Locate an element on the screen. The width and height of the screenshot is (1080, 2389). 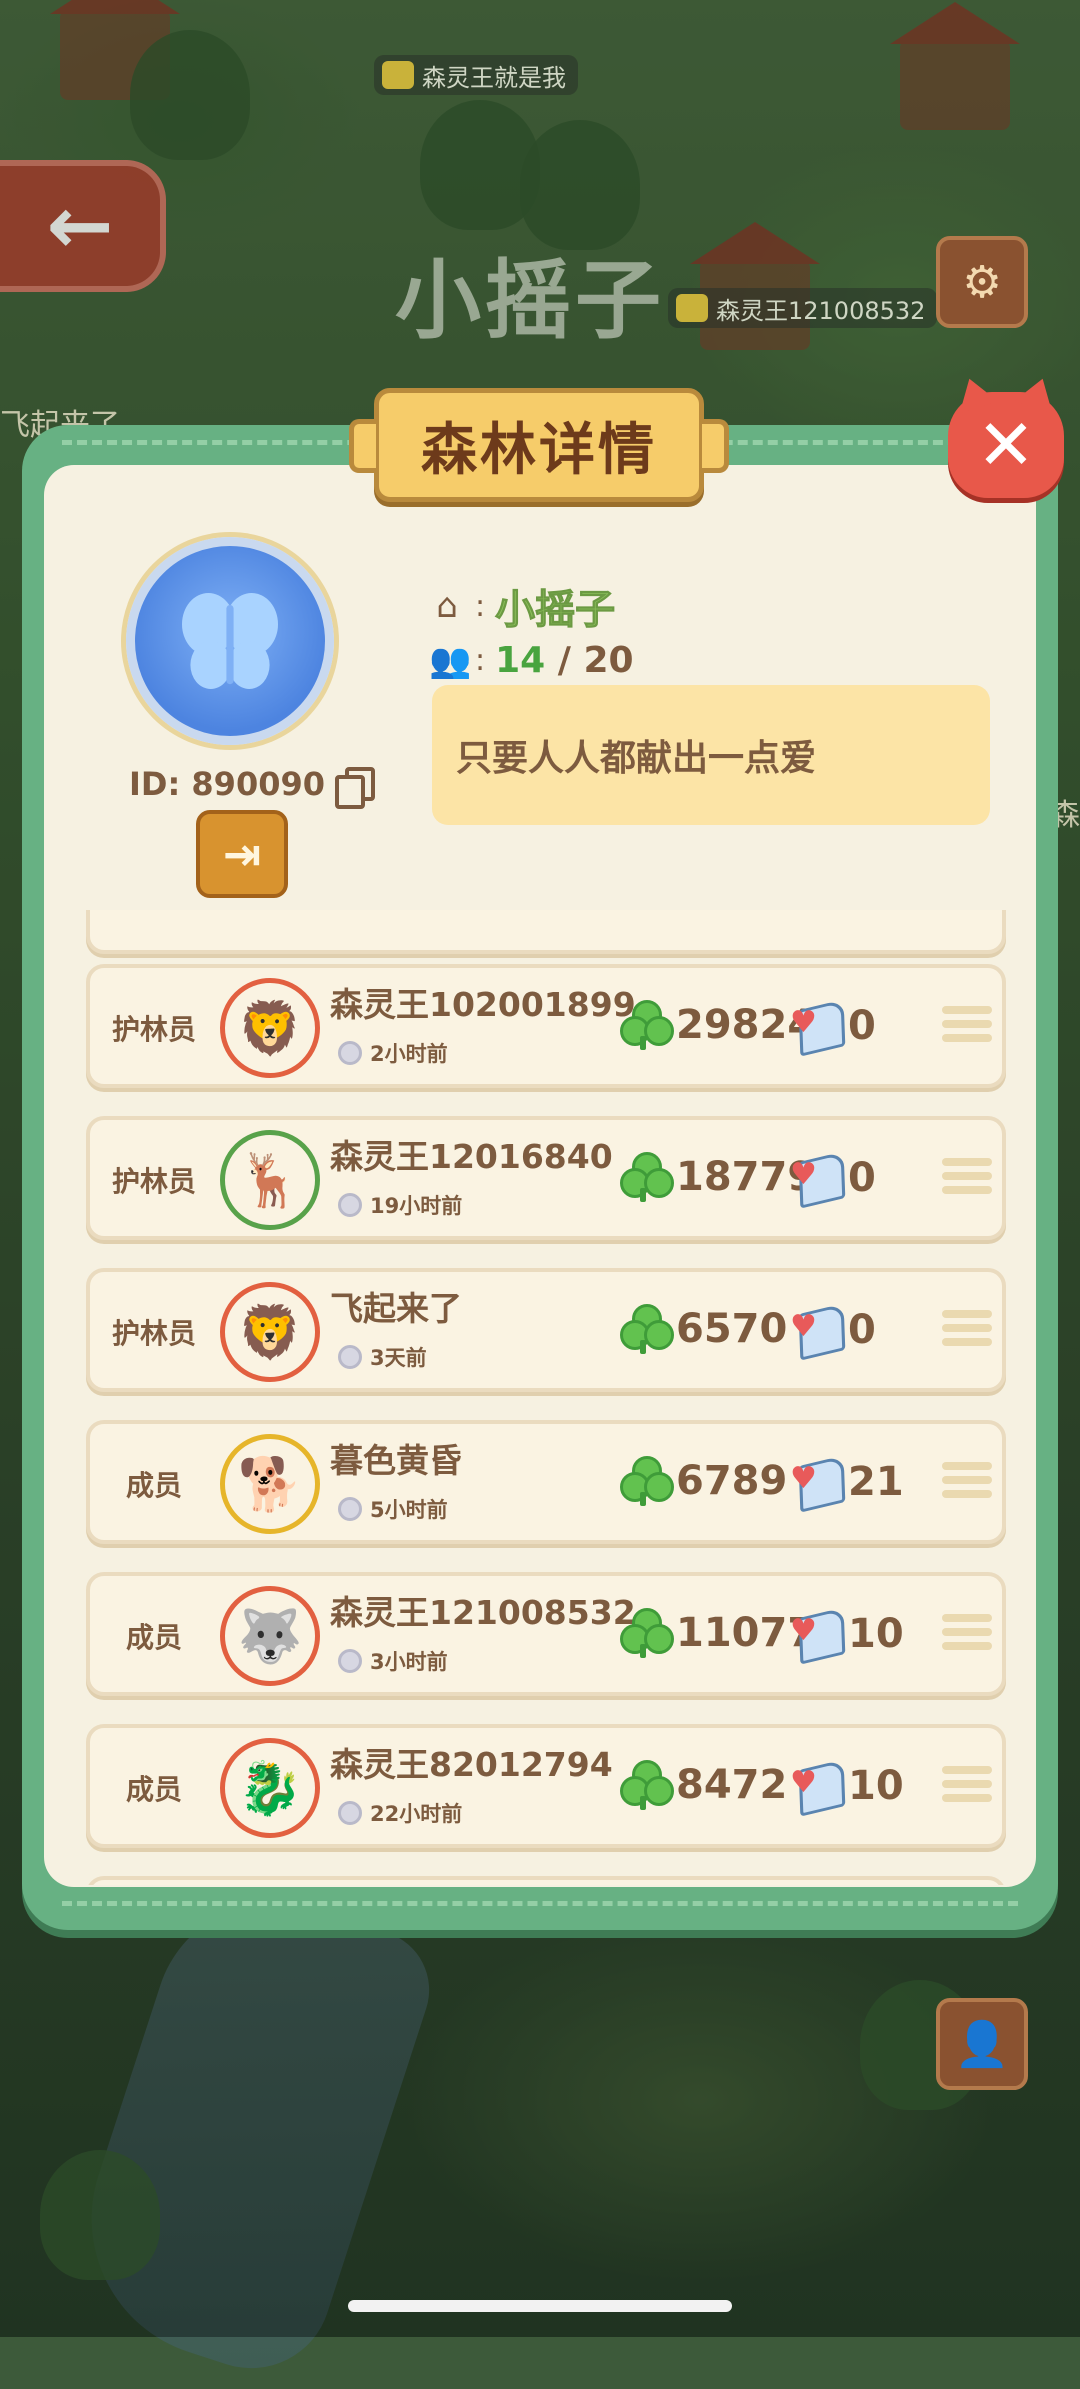
member-row: 护林员 🦁 森灵王102001899 2小时前 29824 ♥ 0 is located at coordinates (546, 1026).